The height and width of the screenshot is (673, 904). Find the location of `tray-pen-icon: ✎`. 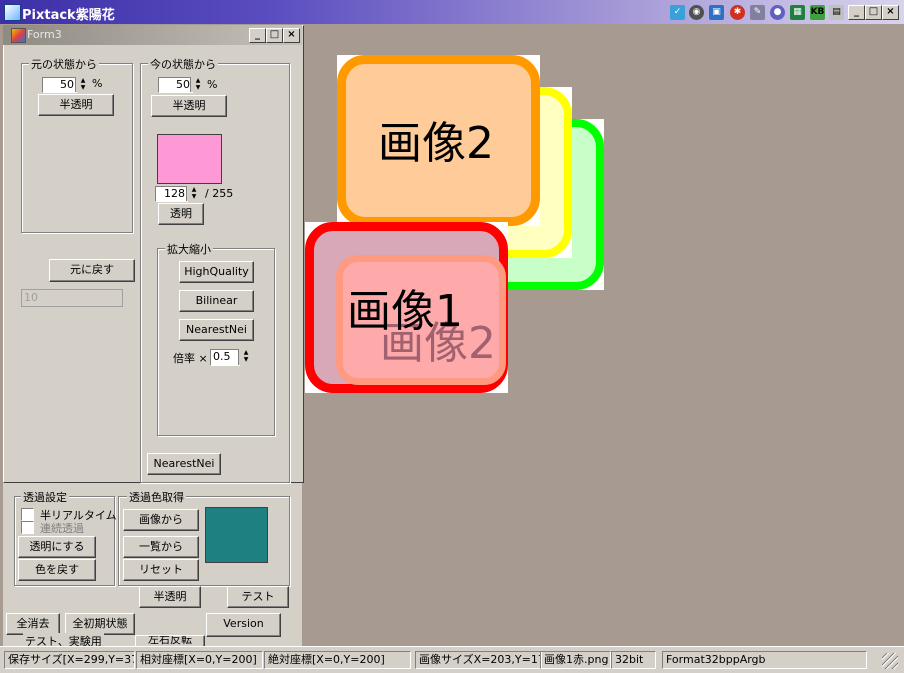

tray-pen-icon: ✎ is located at coordinates (757, 12).